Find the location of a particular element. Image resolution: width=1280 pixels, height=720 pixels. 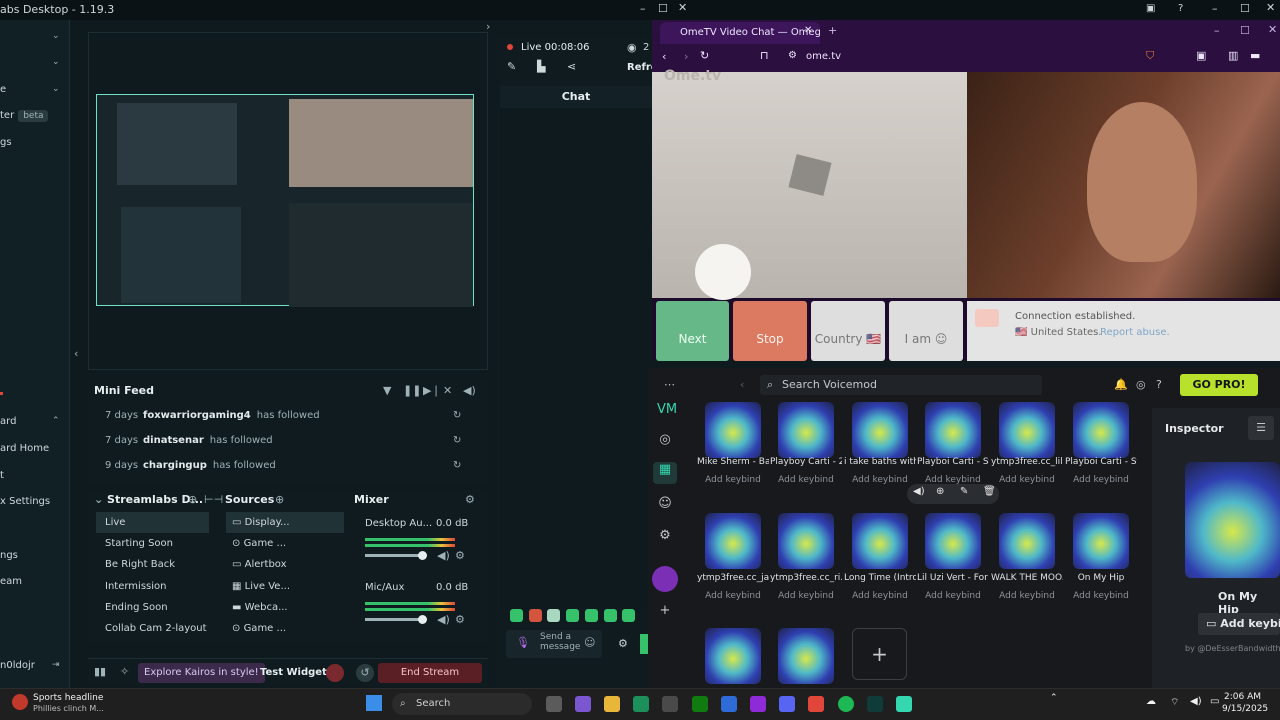

maximize-button: ☐ is located at coordinates (663, 8).